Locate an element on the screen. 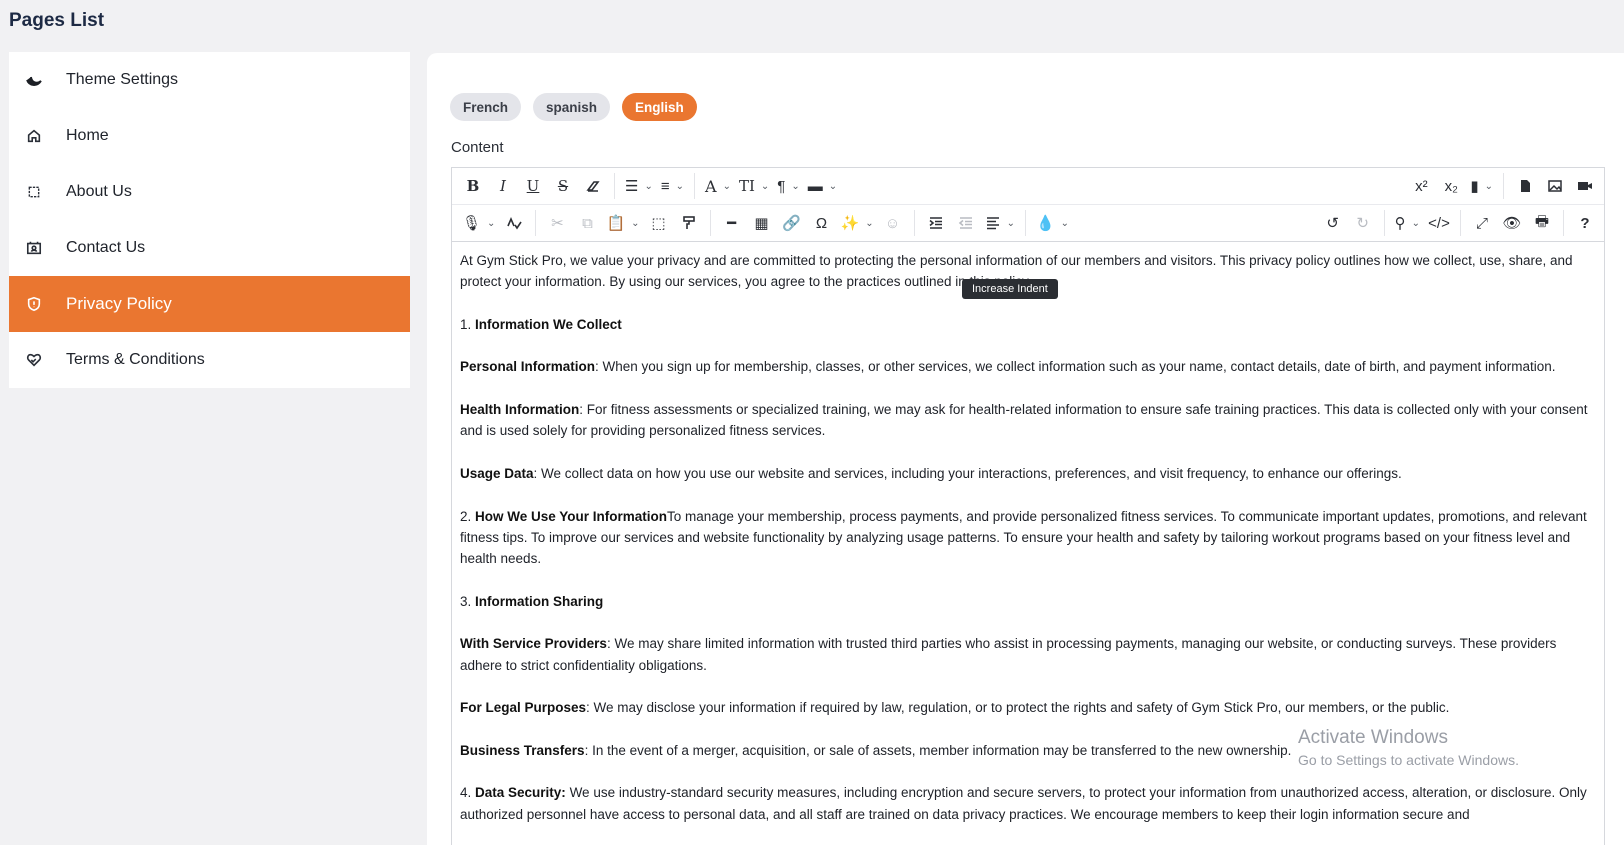 The image size is (1624, 845). fullsize-icon: ⤢ is located at coordinates (1482, 223).